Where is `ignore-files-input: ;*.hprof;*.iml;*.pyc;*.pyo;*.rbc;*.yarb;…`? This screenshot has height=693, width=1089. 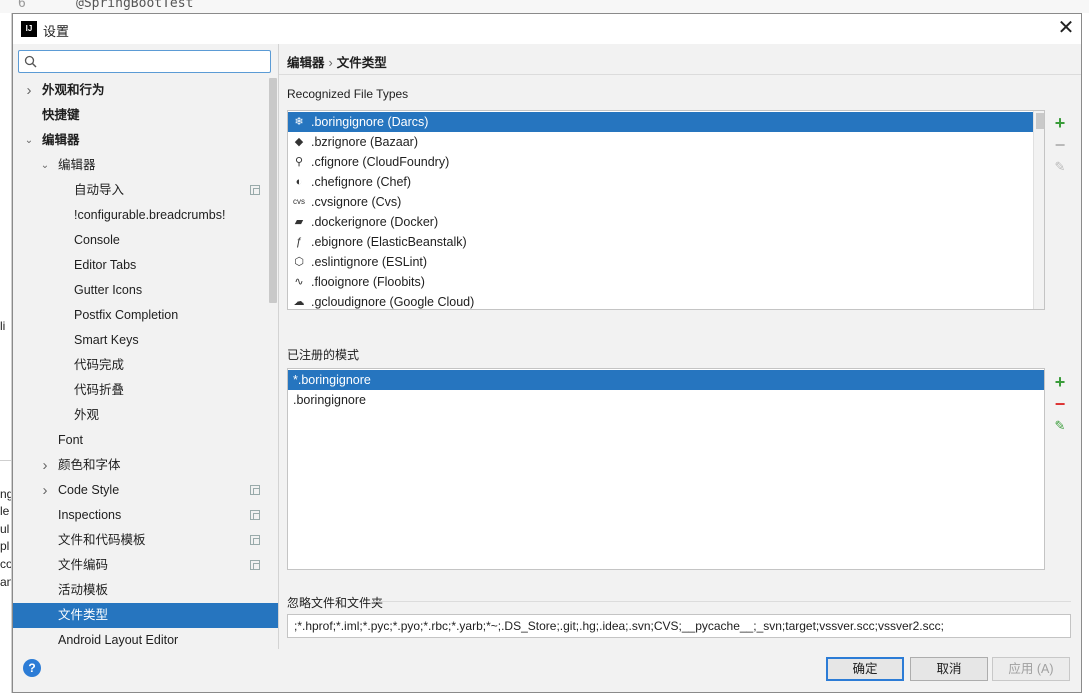 ignore-files-input: ;*.hprof;*.iml;*.pyc;*.pyo;*.rbc;*.yarb;… is located at coordinates (679, 626).